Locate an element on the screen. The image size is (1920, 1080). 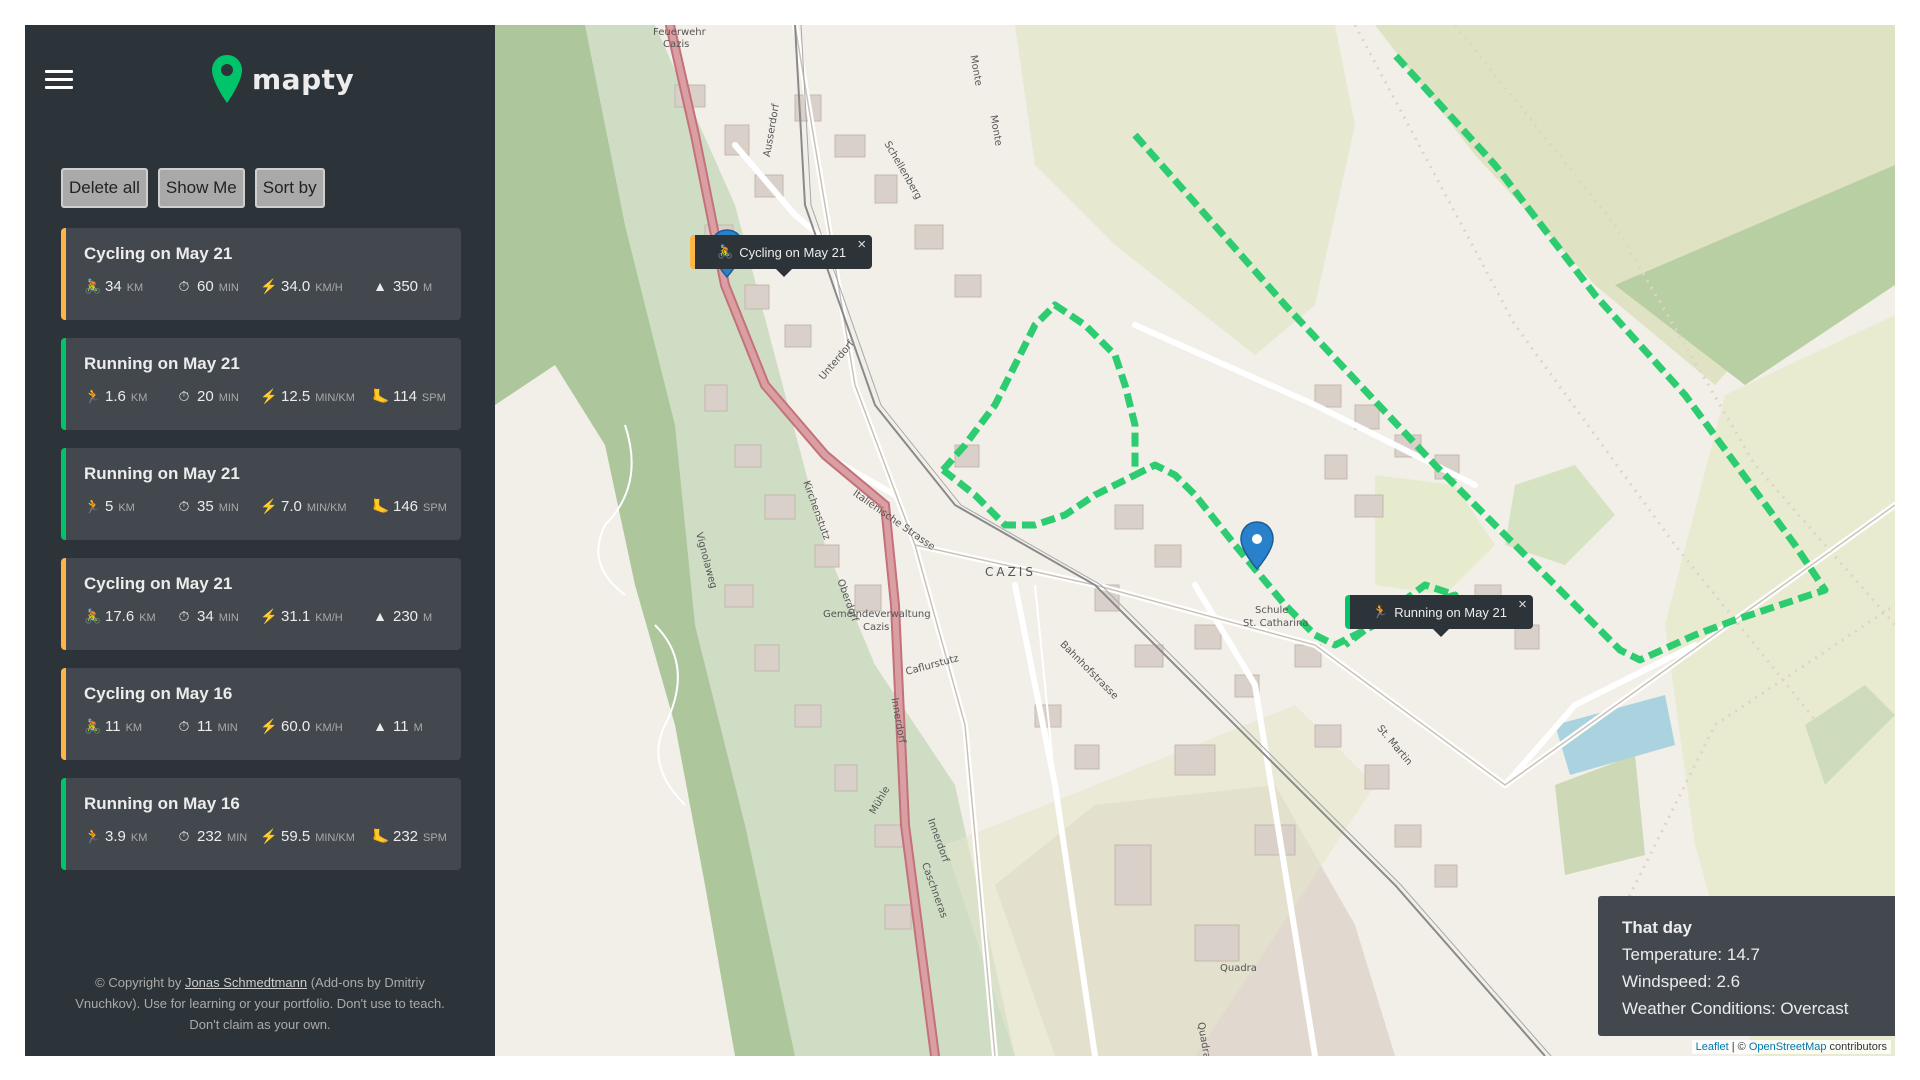
author-link: Jonas Schmedtmann is located at coordinates (246, 982).